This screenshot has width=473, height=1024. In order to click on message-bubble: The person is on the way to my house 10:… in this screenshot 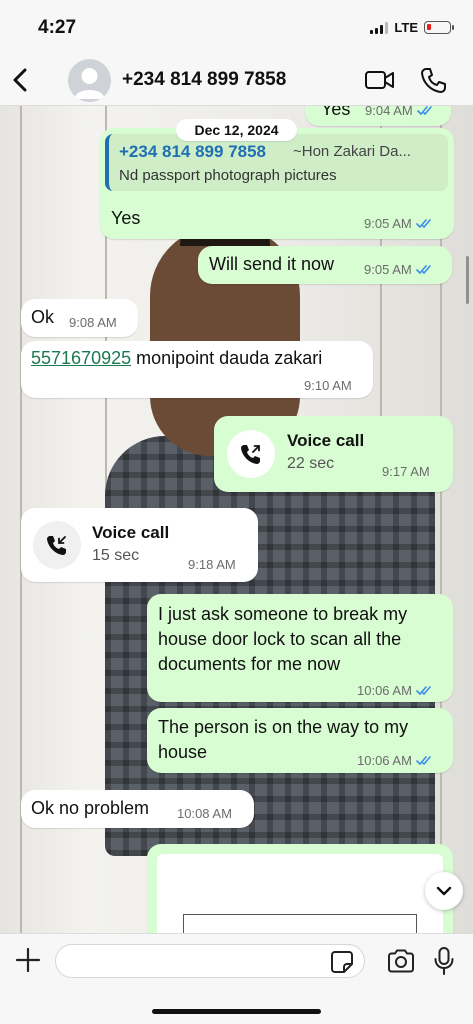, I will do `click(300, 740)`.